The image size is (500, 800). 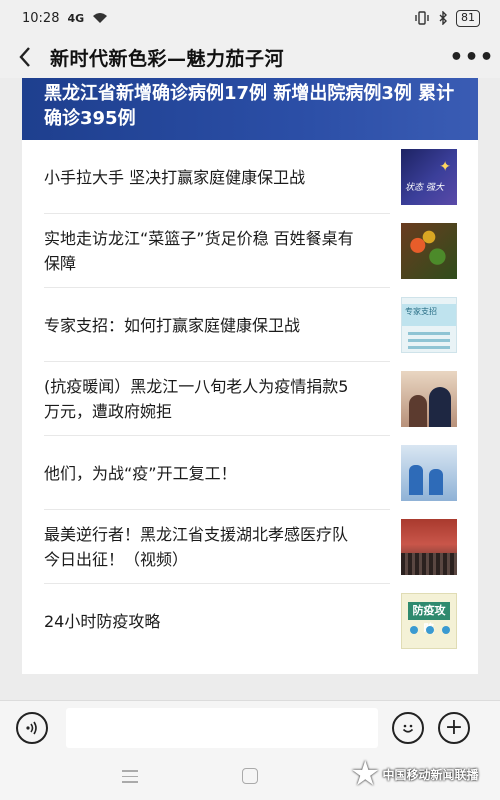 What do you see at coordinates (102, 621) in the screenshot?
I see `news-title: 24小时防疫攻略` at bounding box center [102, 621].